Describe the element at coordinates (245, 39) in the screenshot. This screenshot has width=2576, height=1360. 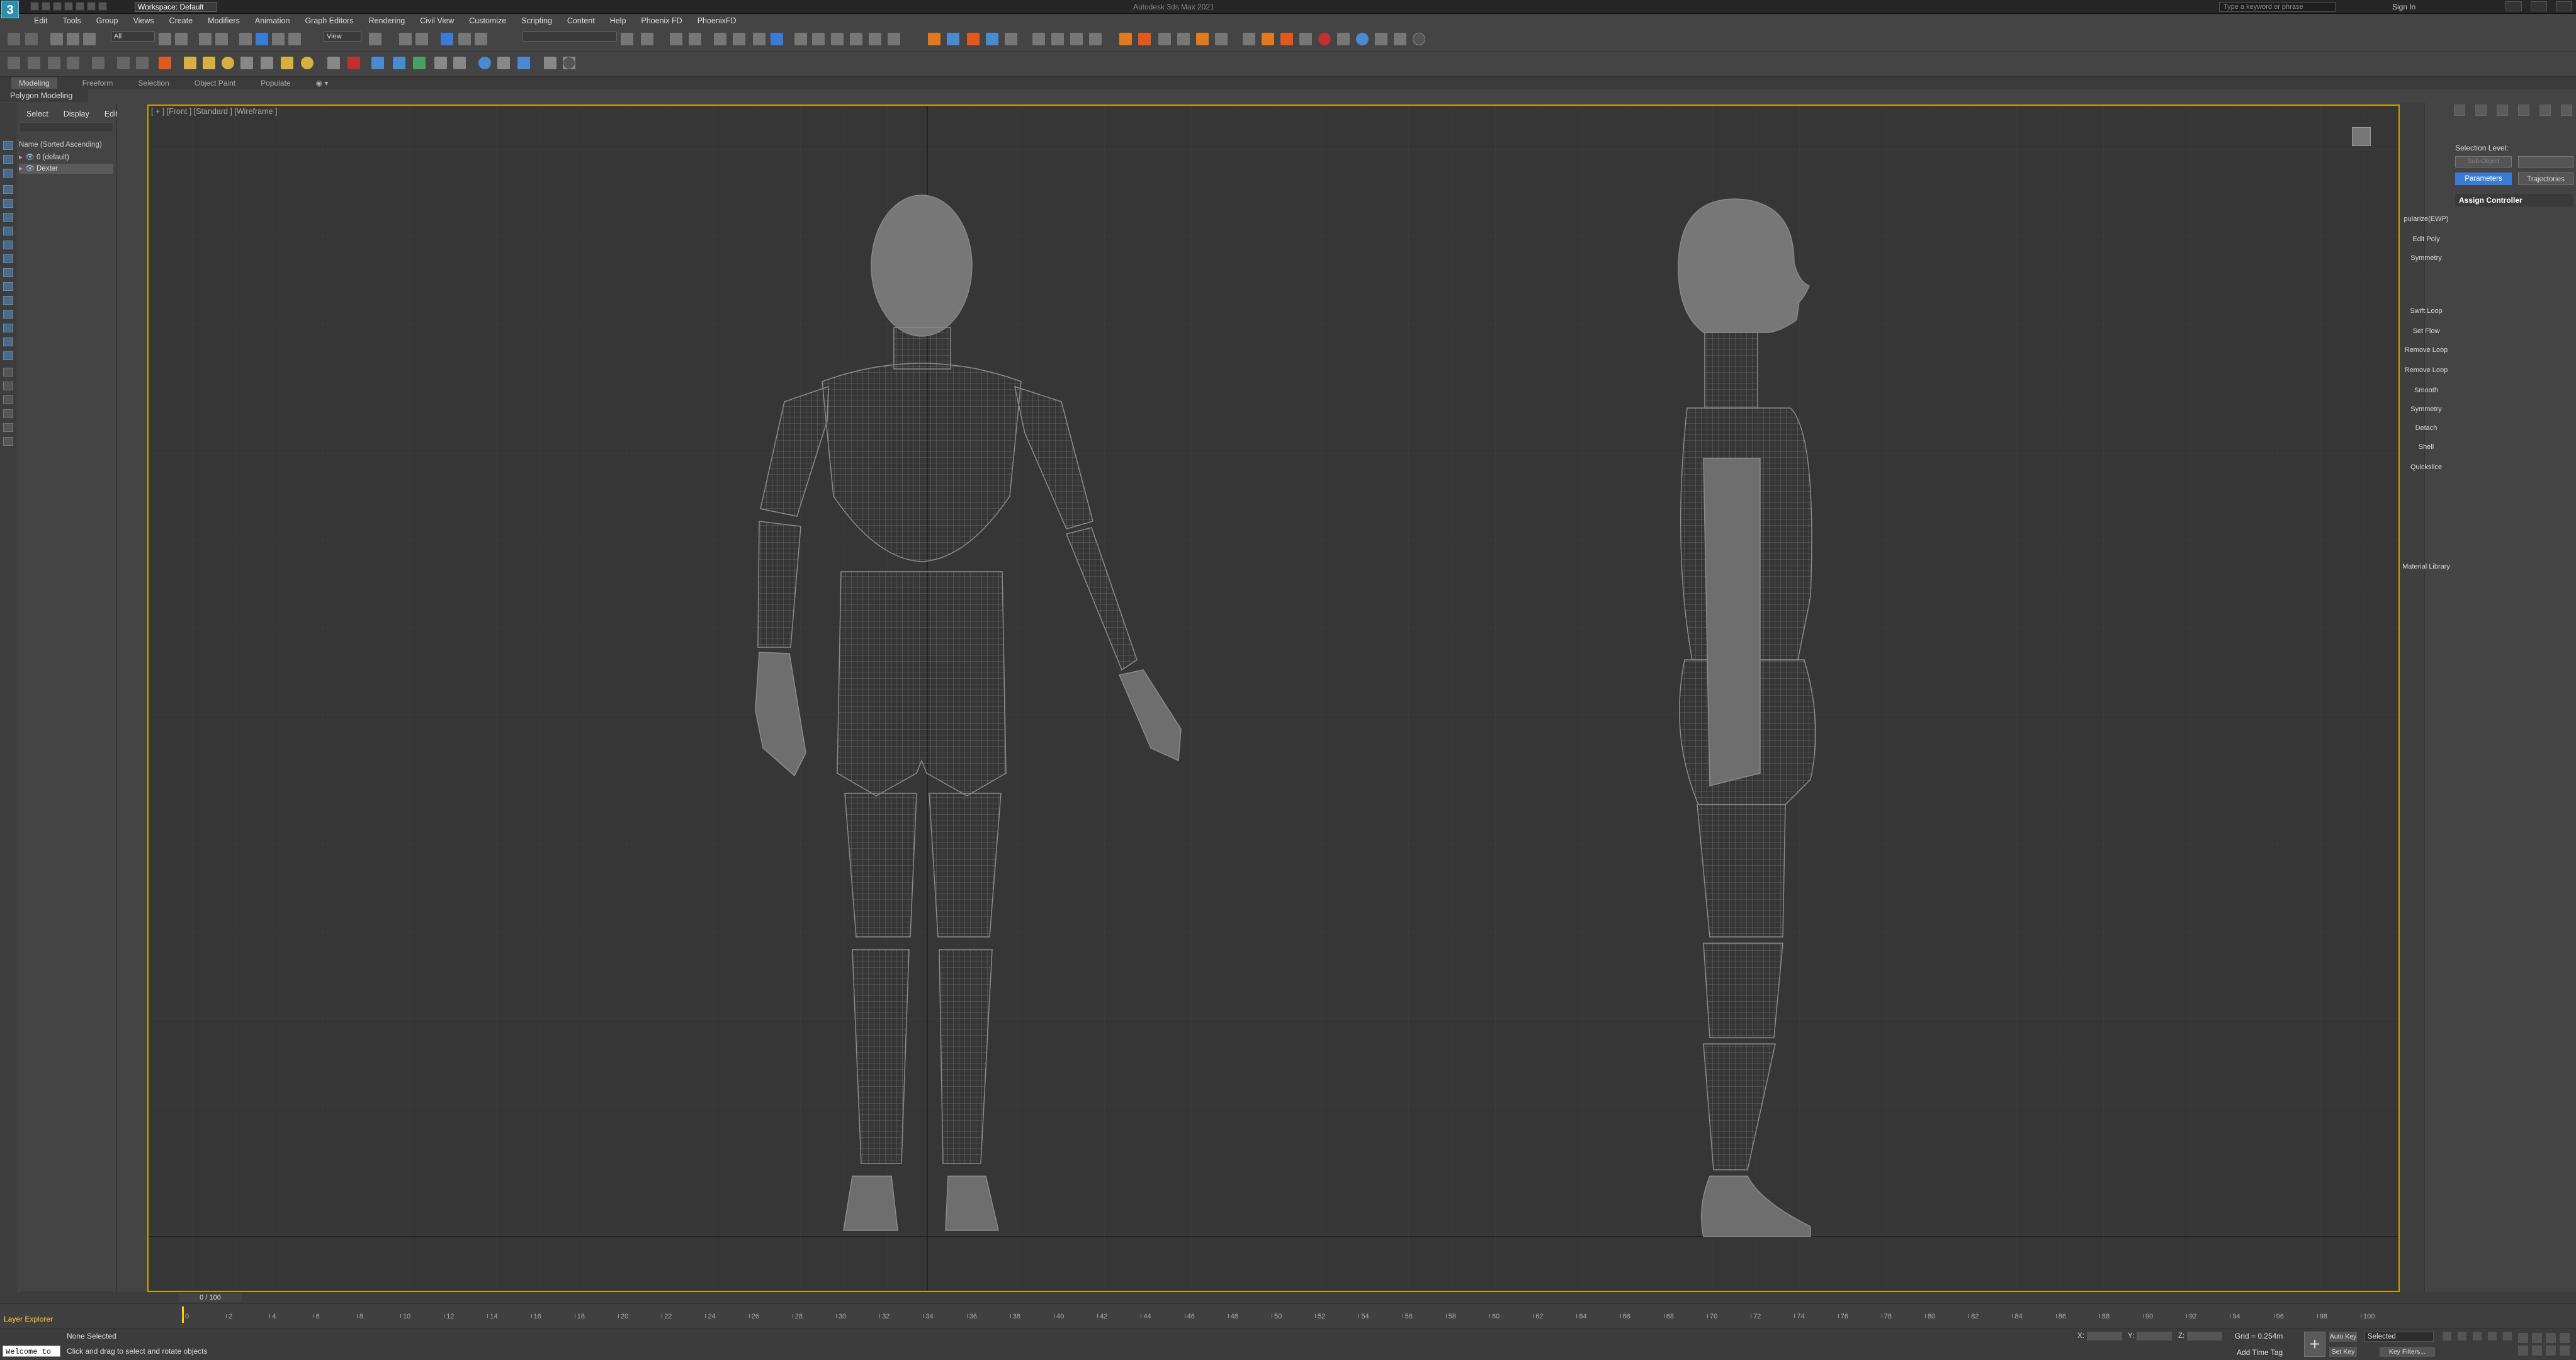
I see `move-icon` at that location.